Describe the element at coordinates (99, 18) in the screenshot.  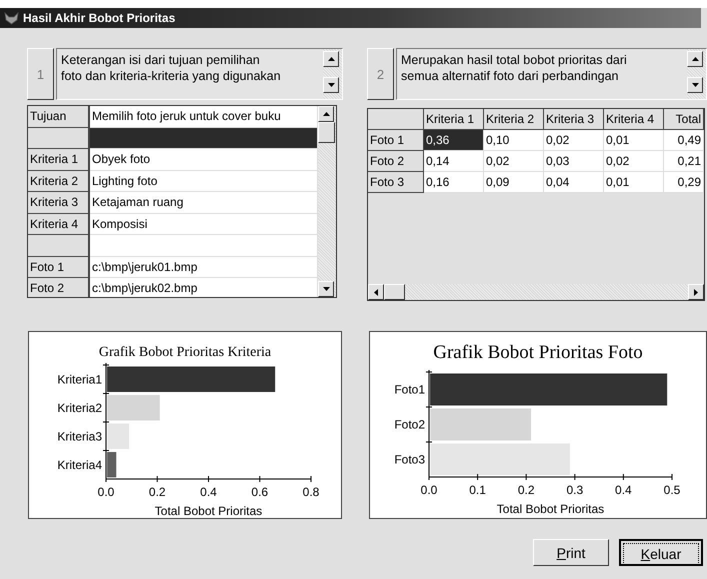
I see `window-title: Hasil Akhir Bobot Prioritas` at that location.